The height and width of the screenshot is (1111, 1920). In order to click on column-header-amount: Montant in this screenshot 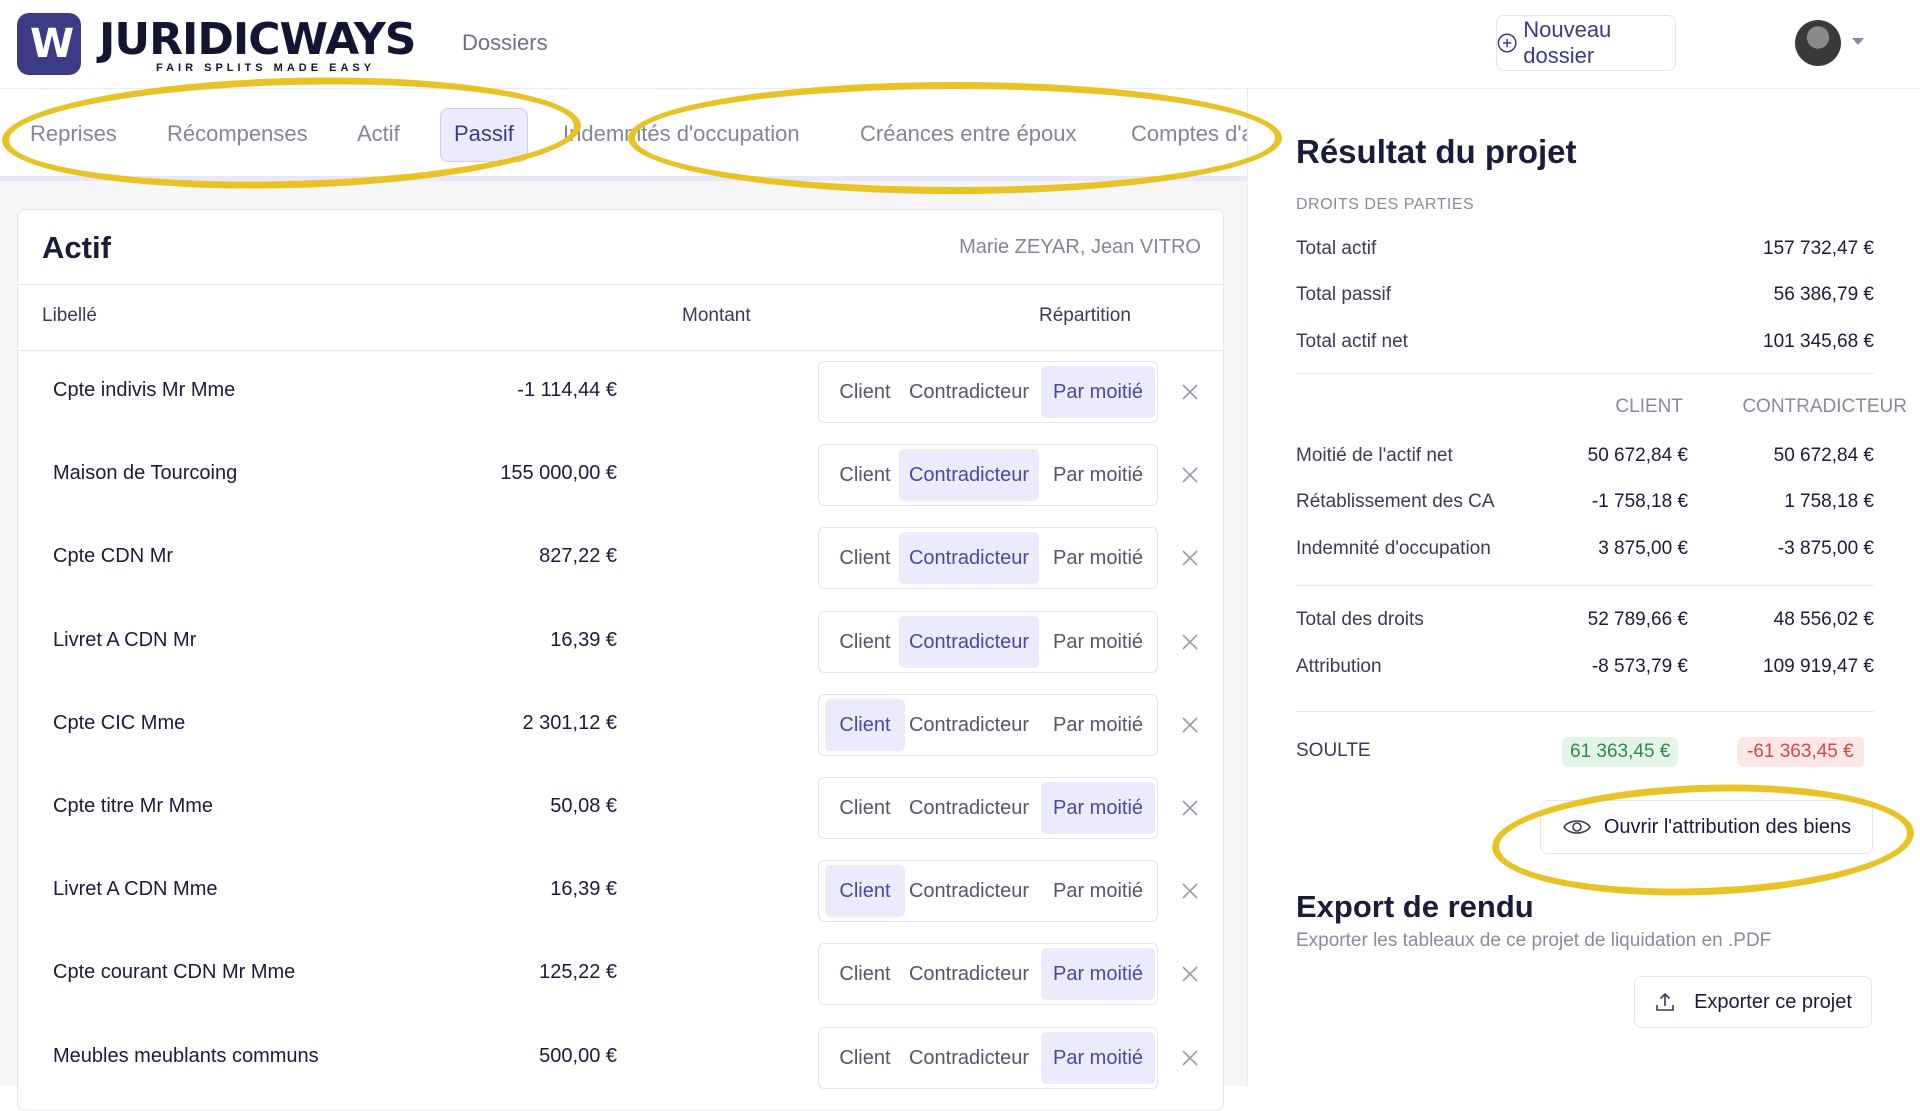, I will do `click(716, 315)`.